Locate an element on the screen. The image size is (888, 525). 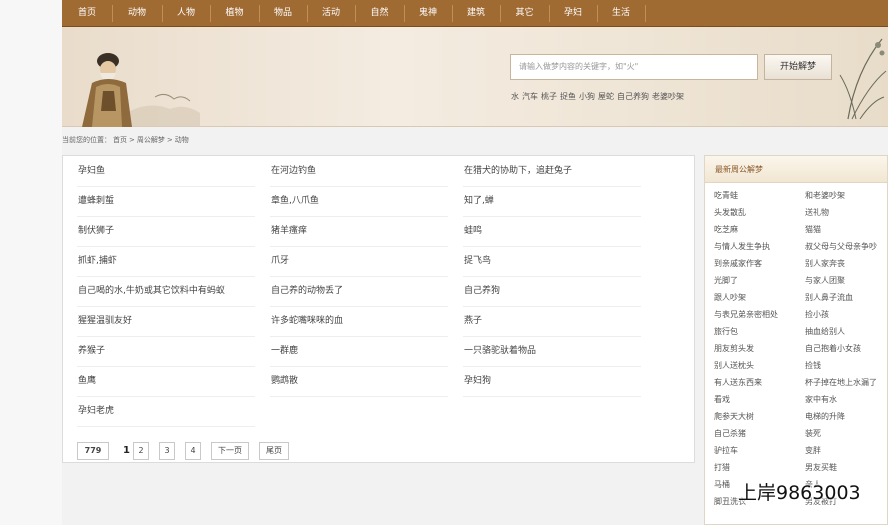
sidebar-dream-link: 家中有水 is located at coordinates (821, 399).